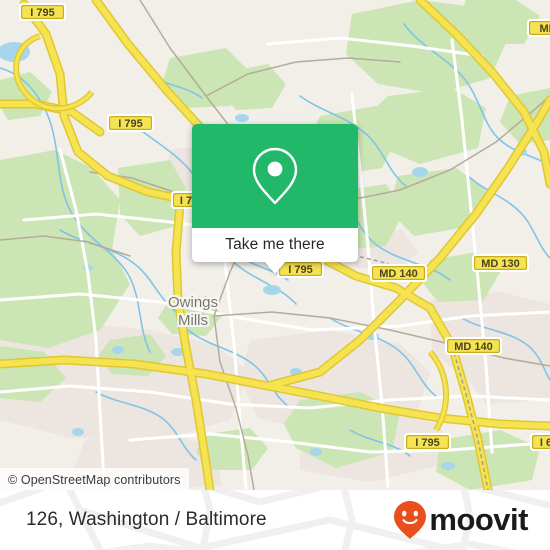  Describe the element at coordinates (275, 267) in the screenshot. I see `card-pointer-tail` at that location.